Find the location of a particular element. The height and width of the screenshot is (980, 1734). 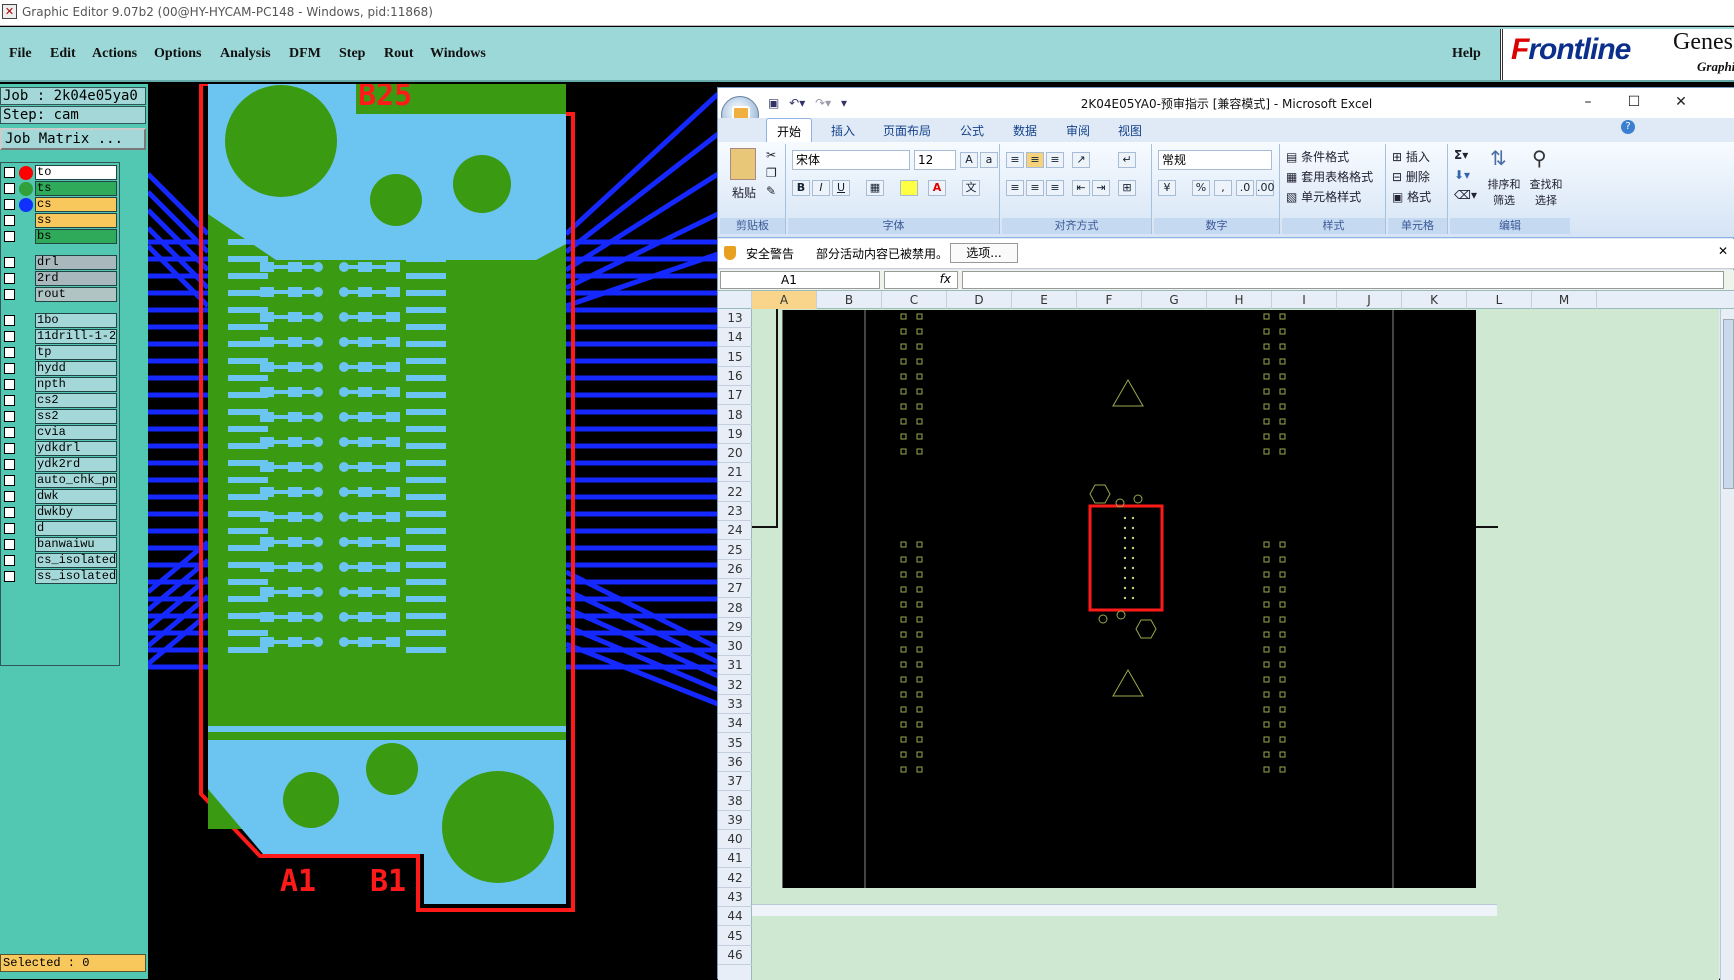

align-bottom-icon: ≡ is located at coordinates (1055, 160).